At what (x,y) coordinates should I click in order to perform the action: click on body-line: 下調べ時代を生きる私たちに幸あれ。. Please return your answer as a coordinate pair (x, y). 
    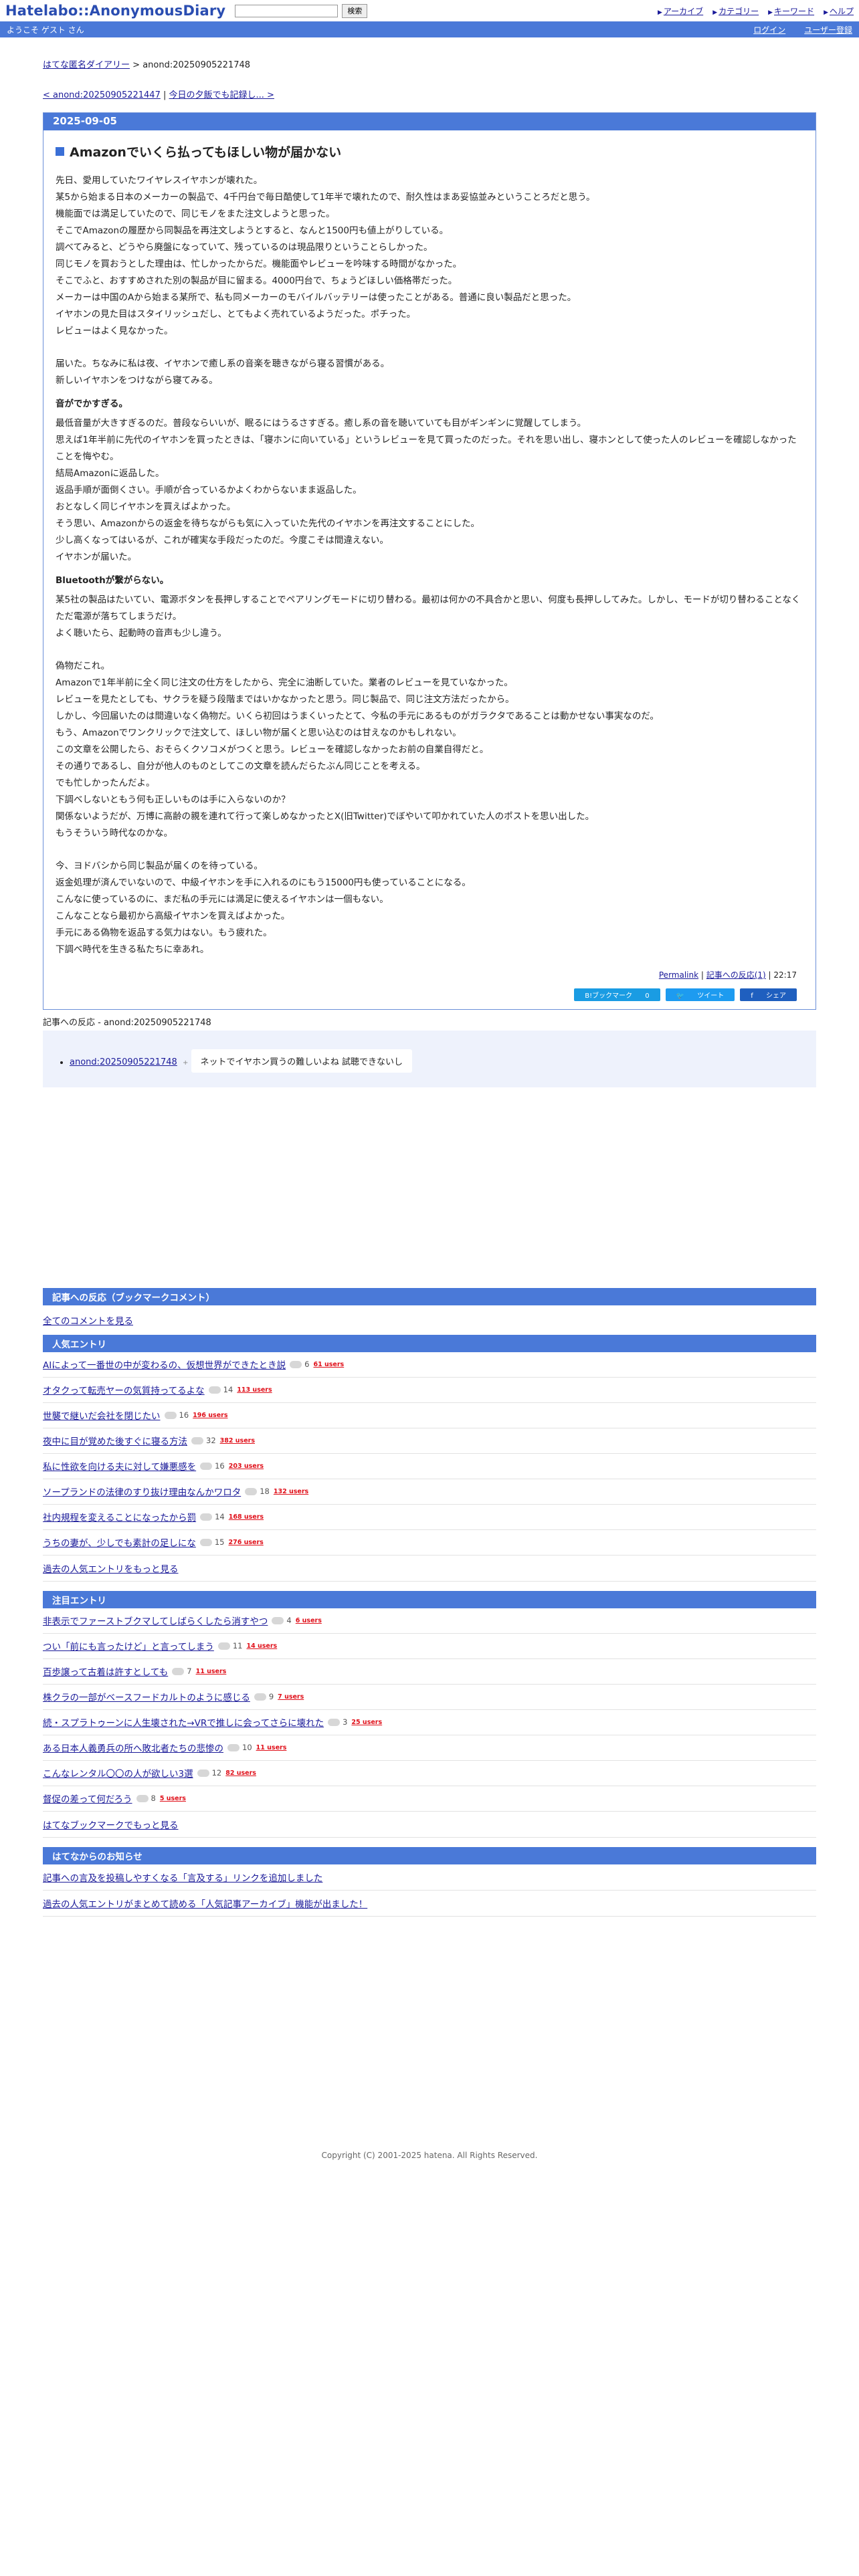
    Looking at the image, I should click on (132, 950).